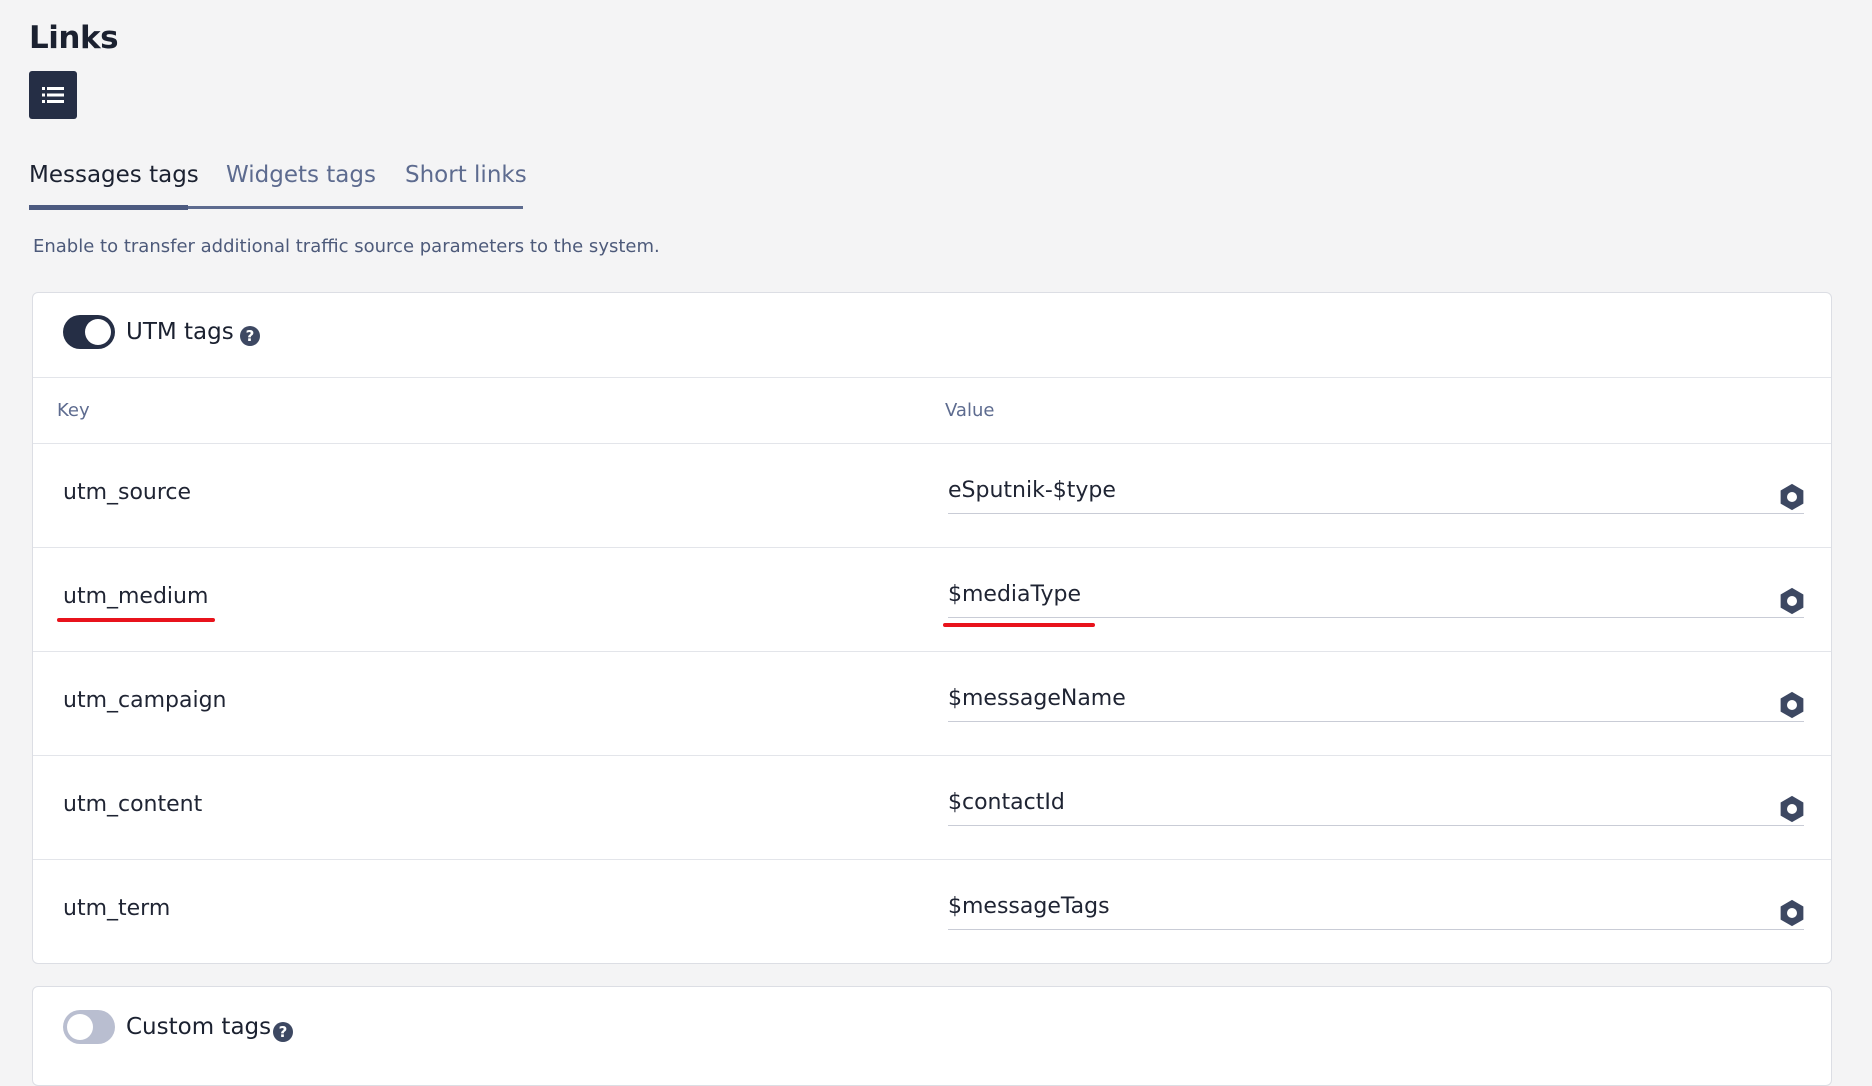  I want to click on table-row: utm_campaign $messageName, so click(932, 703).